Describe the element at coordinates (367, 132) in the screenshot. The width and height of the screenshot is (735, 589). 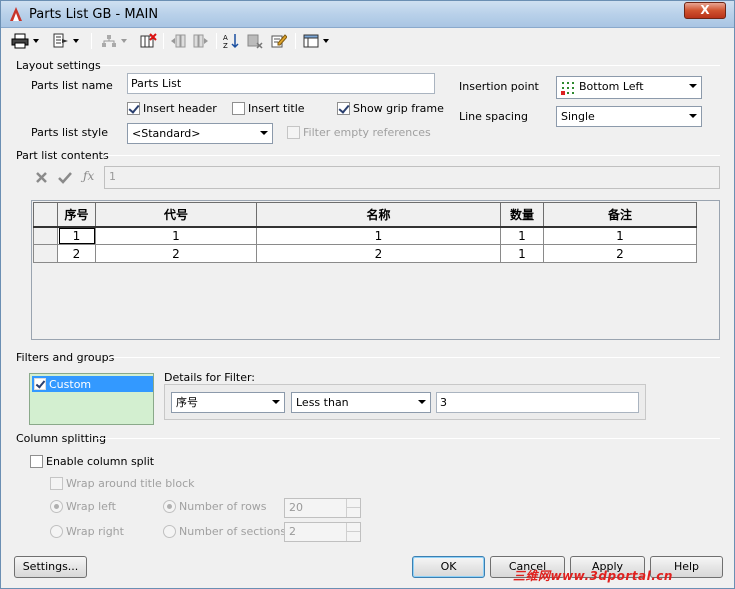
I see `filter-empty-references-label: Filter empty references` at that location.